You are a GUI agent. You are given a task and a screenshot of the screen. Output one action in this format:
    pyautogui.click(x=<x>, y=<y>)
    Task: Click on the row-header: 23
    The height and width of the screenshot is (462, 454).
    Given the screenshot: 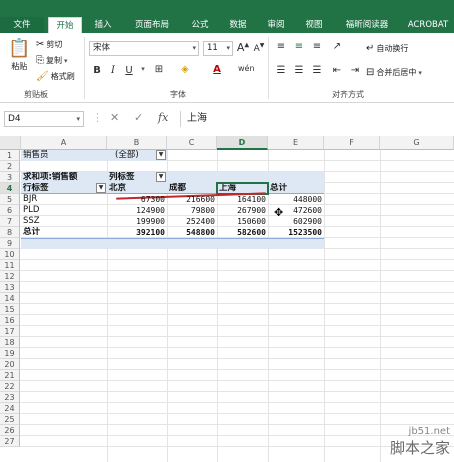 What is the action you would take?
    pyautogui.click(x=10, y=397)
    